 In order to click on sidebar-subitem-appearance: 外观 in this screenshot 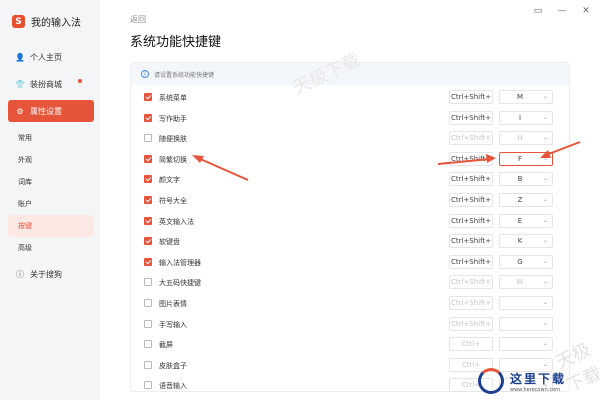, I will do `click(51, 160)`.